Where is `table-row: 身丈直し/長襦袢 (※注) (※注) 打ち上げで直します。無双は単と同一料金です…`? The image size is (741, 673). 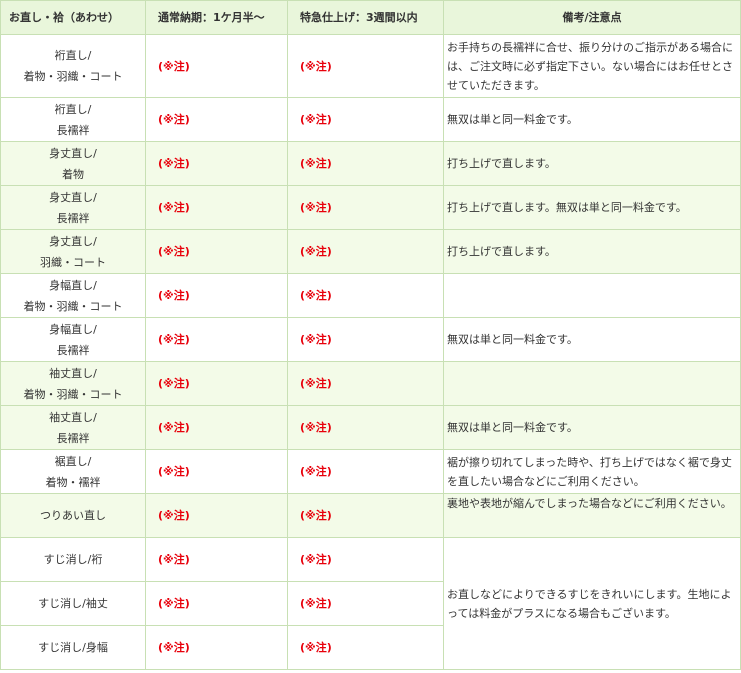
table-row: 身丈直し/長襦袢 (※注) (※注) 打ち上げで直します。無双は単と同一料金です… is located at coordinates (370, 208).